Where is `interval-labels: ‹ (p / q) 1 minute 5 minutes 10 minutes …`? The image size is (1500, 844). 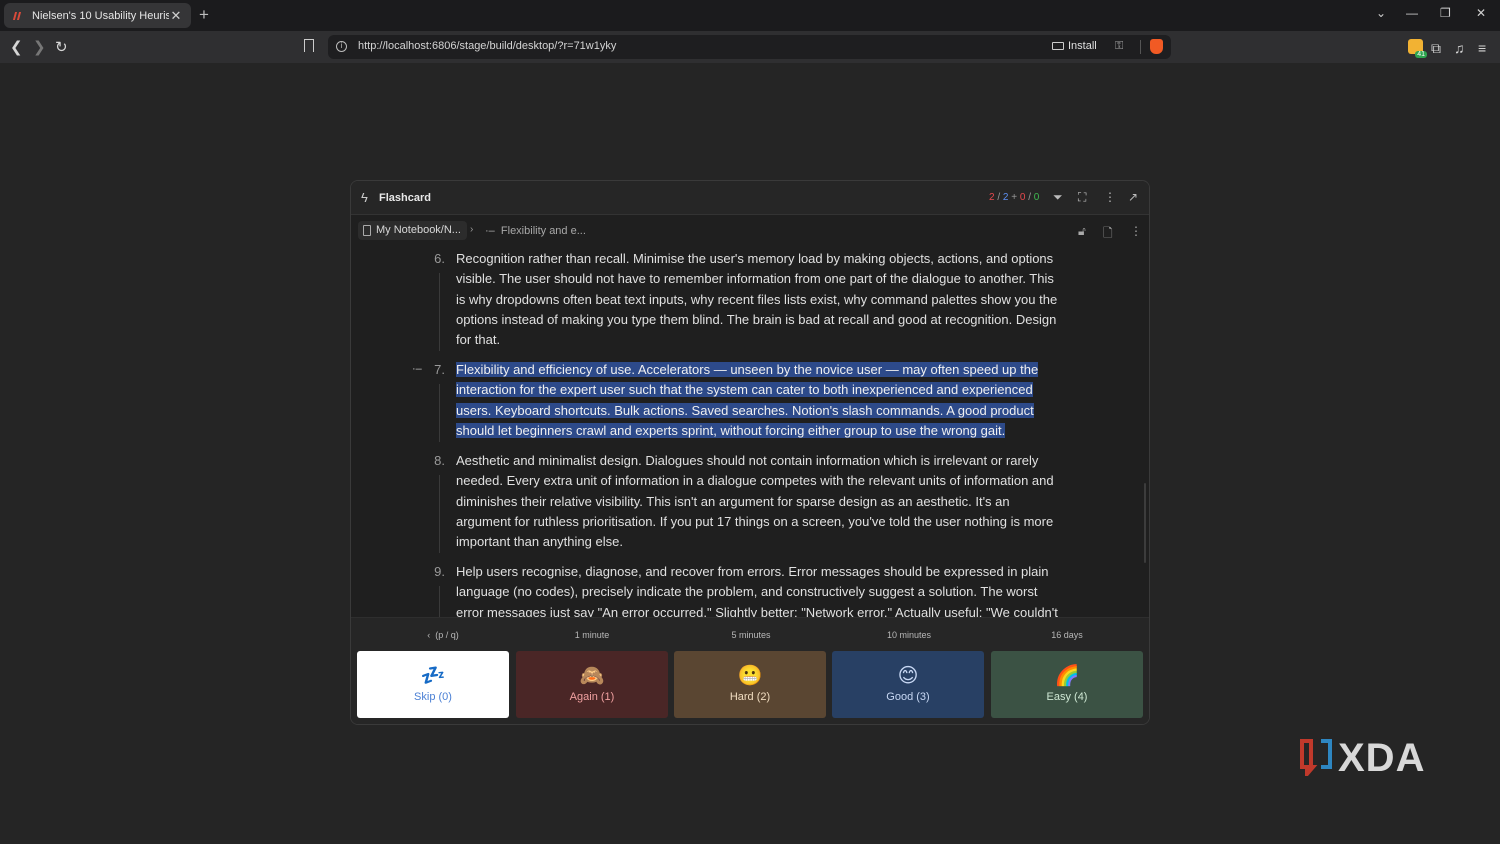 interval-labels: ‹ (p / q) 1 minute 5 minutes 10 minutes … is located at coordinates (750, 634).